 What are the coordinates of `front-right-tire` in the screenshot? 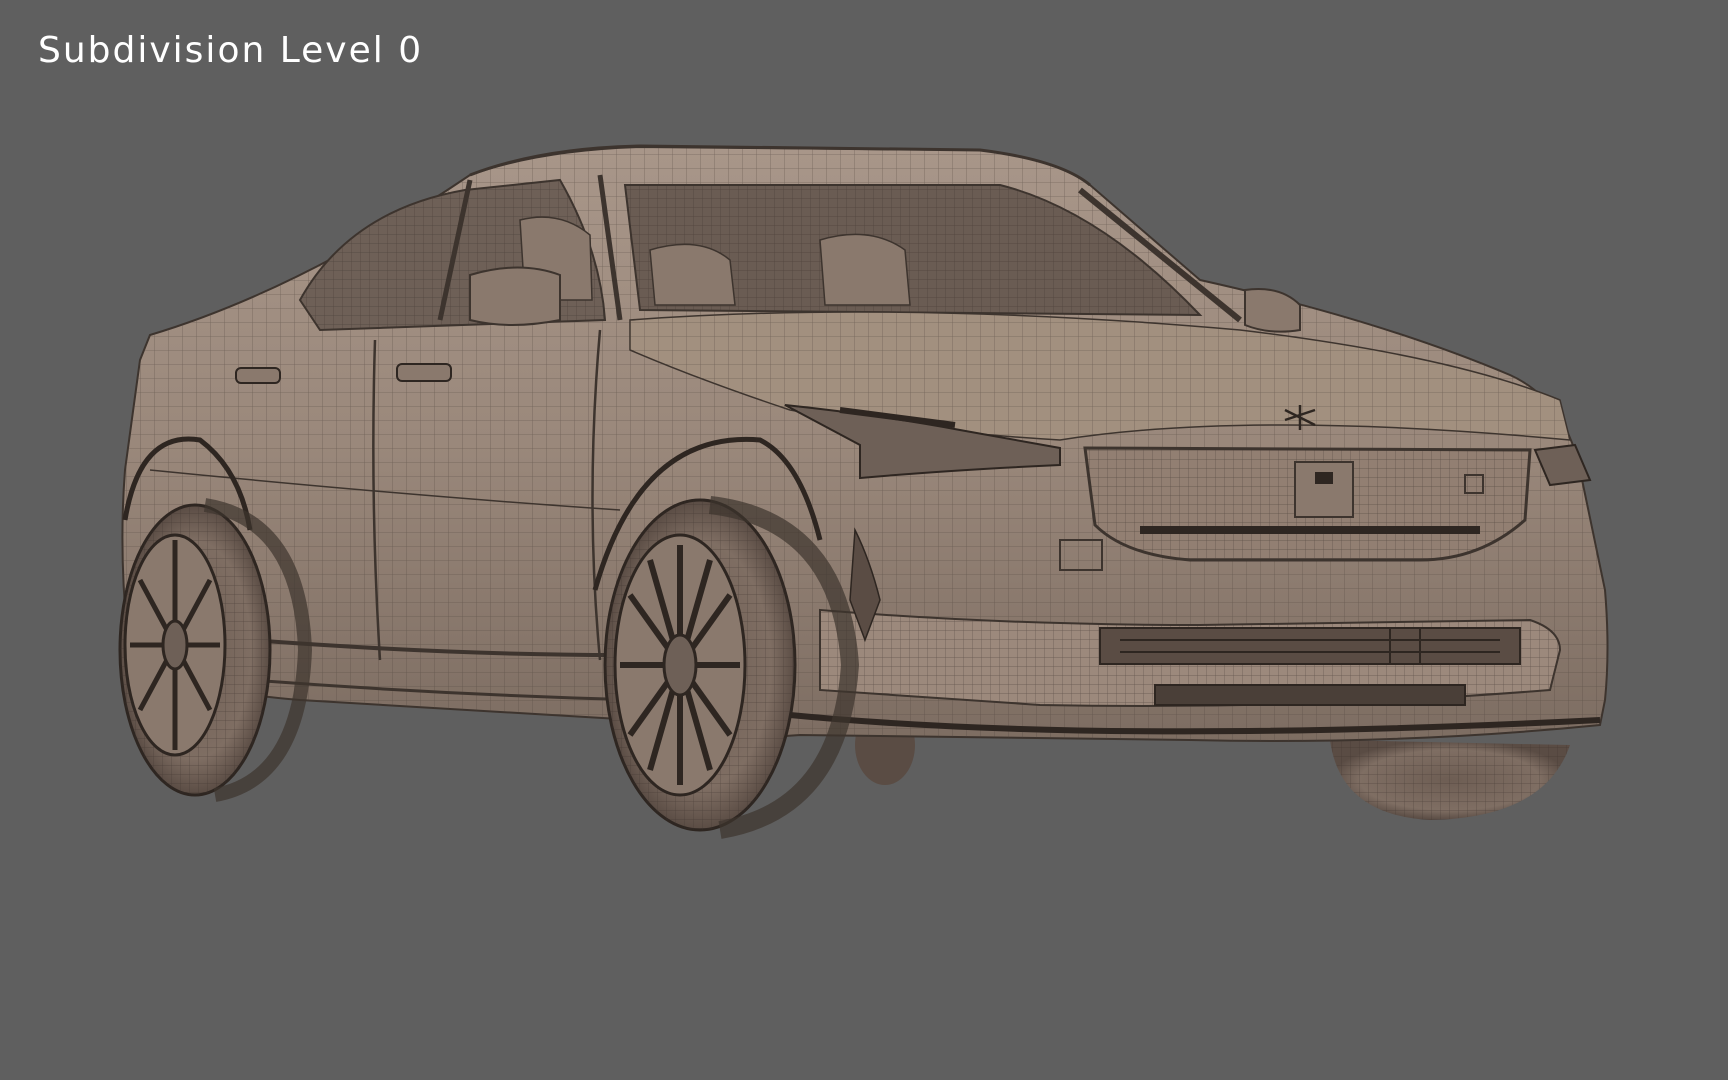 It's located at (1450, 780).